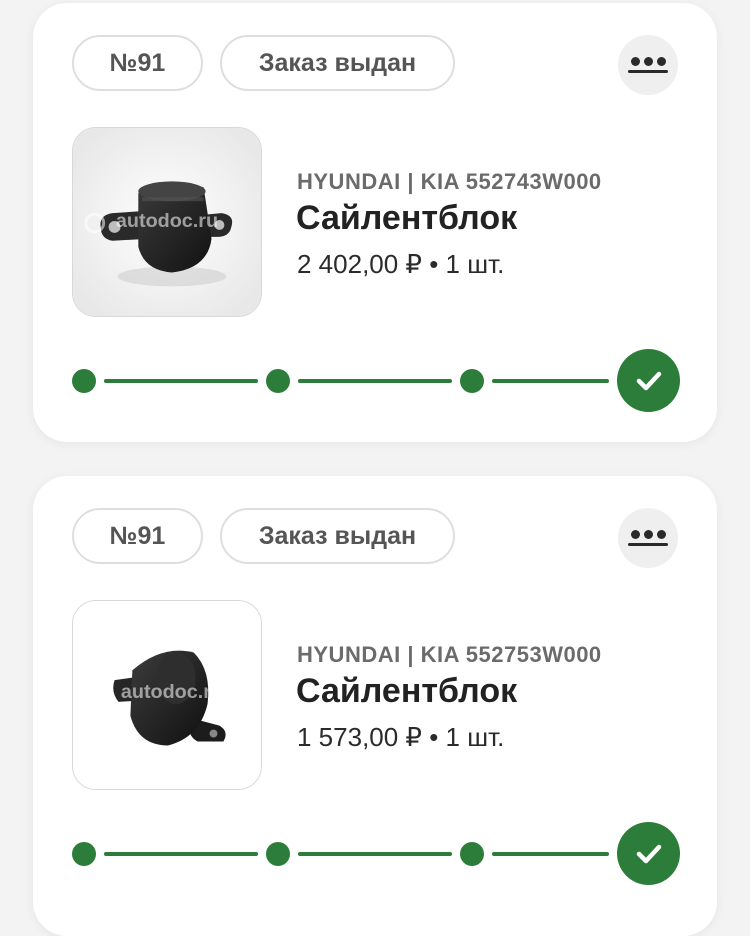 The width and height of the screenshot is (750, 936). I want to click on price-quantity: 2 402,00 ₽ • 1 шт., so click(401, 264).